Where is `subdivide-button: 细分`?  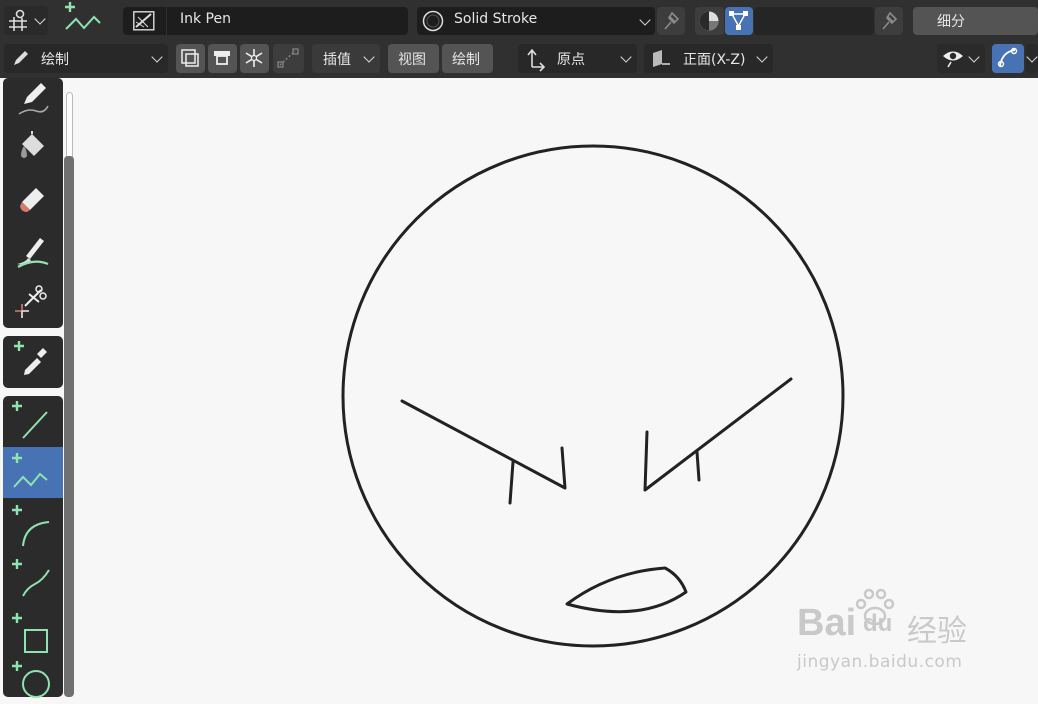
subdivide-button: 细分 is located at coordinates (975, 21).